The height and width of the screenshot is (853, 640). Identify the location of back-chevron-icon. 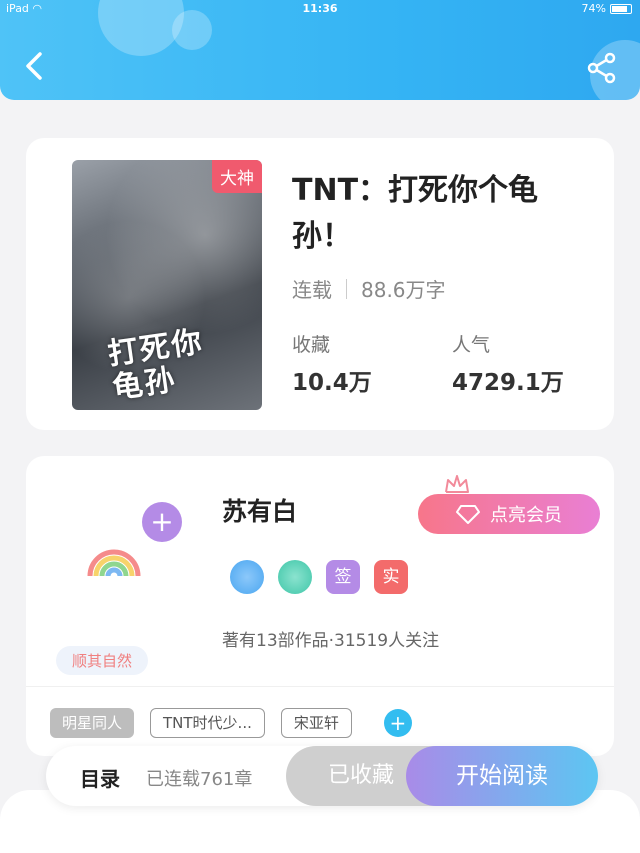
(35, 66).